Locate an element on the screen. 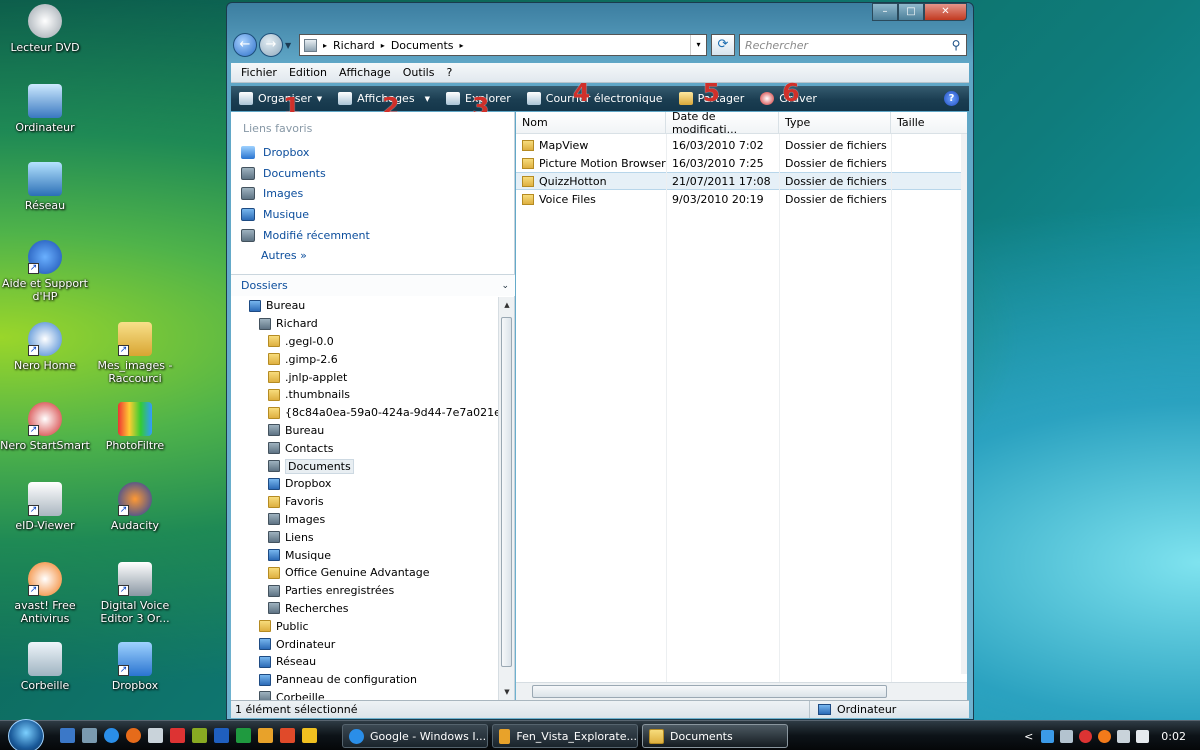 The height and width of the screenshot is (750, 1200). tree-node-folder: .thumbnails is located at coordinates (365, 395).